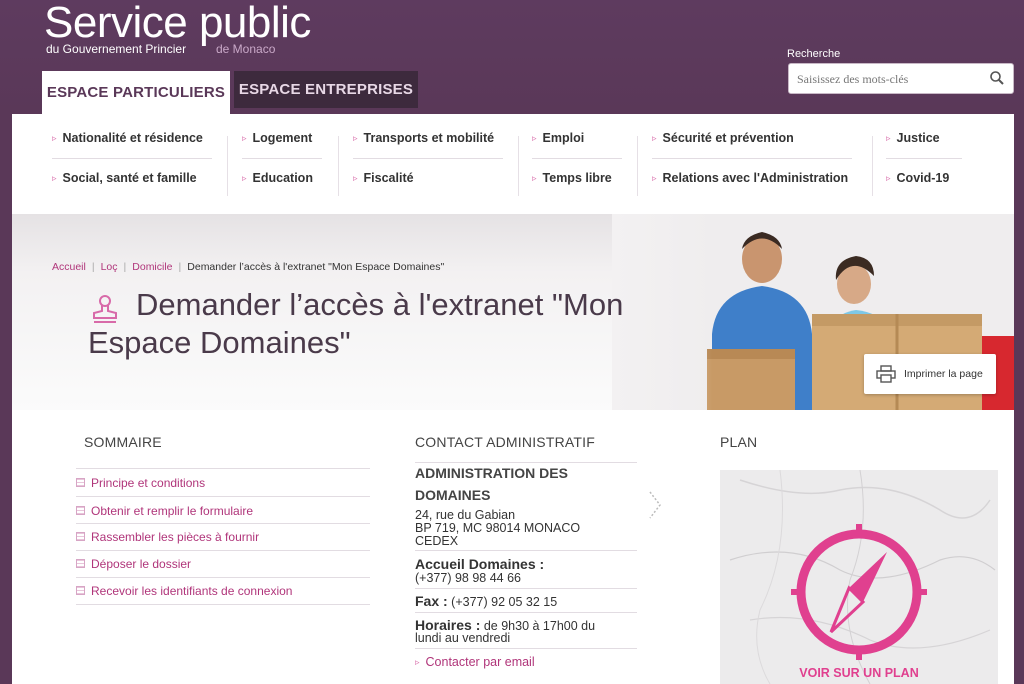 This screenshot has width=1024, height=684. Describe the element at coordinates (223, 604) in the screenshot. I see `sommaire-divider` at that location.